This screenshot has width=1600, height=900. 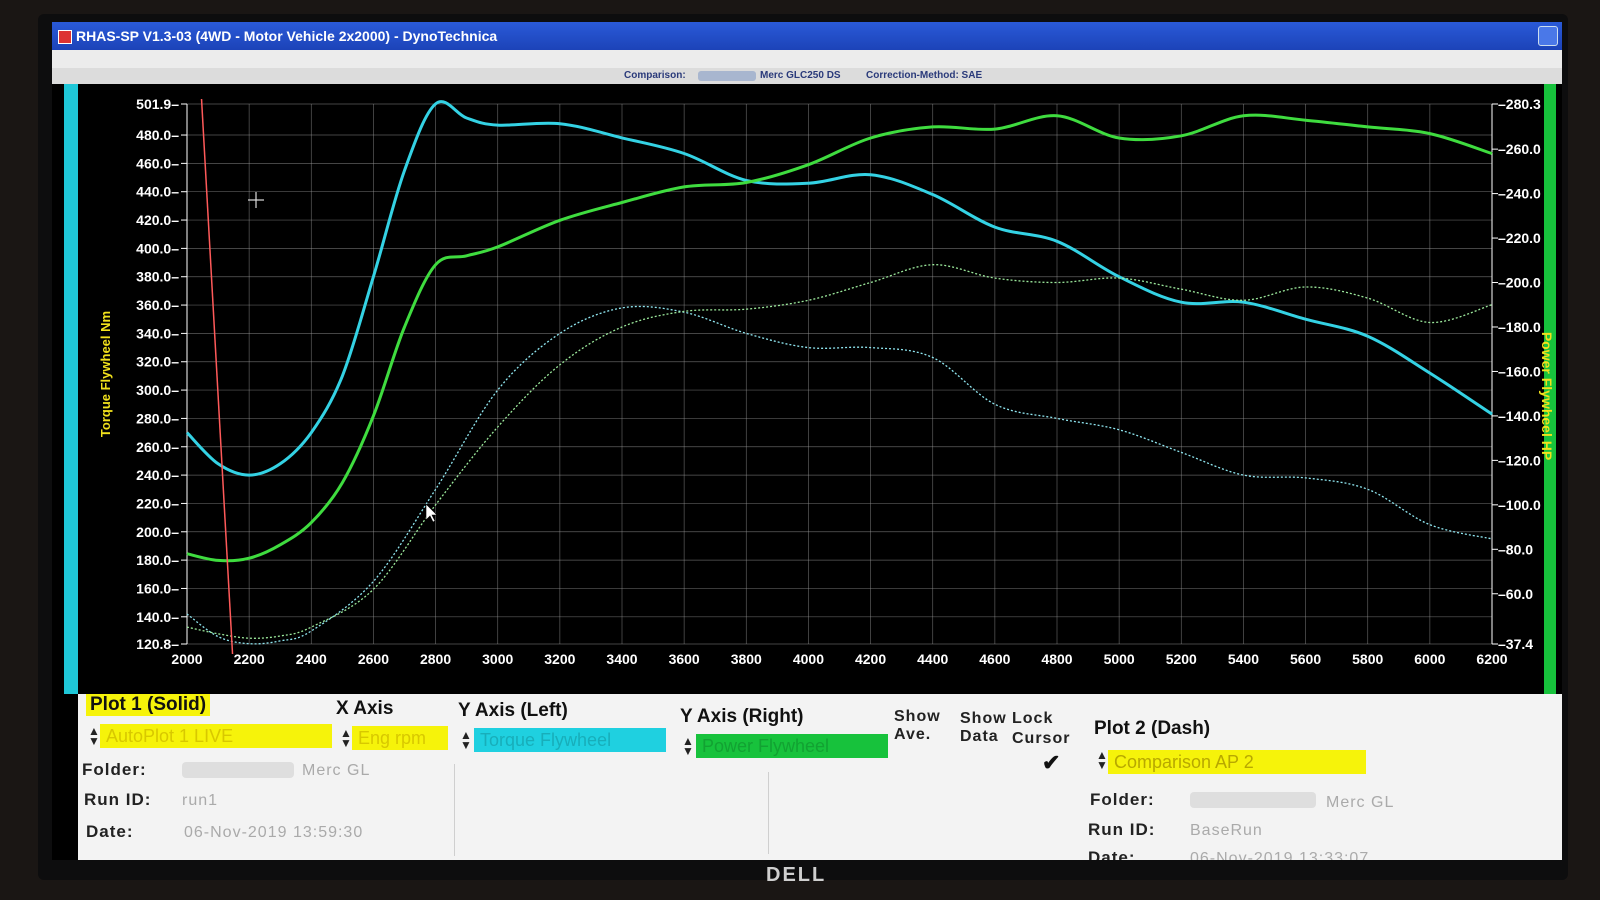 I want to click on right-tick-label: –60.0, so click(x=1515, y=594).